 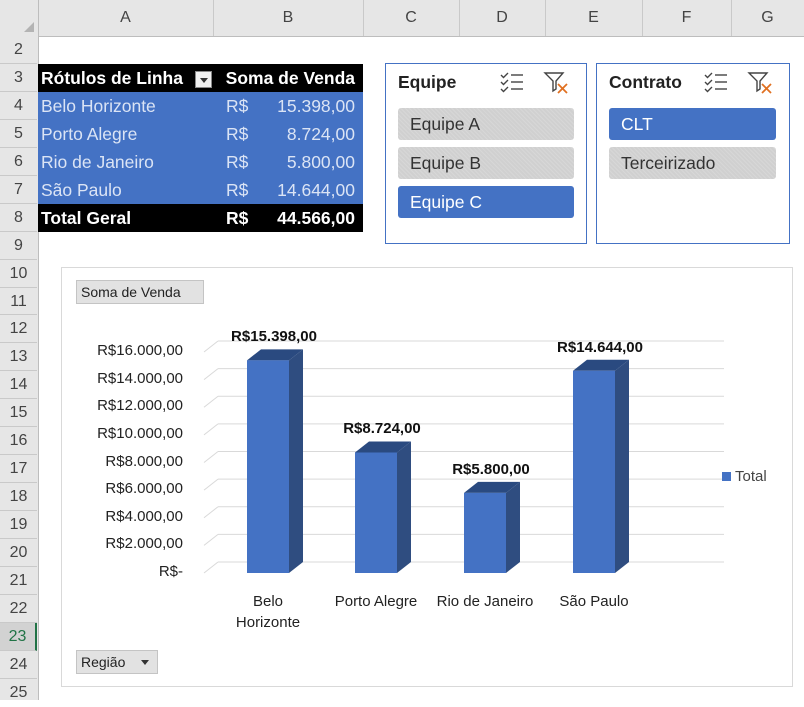 I want to click on column-header-c: C, so click(x=411, y=18).